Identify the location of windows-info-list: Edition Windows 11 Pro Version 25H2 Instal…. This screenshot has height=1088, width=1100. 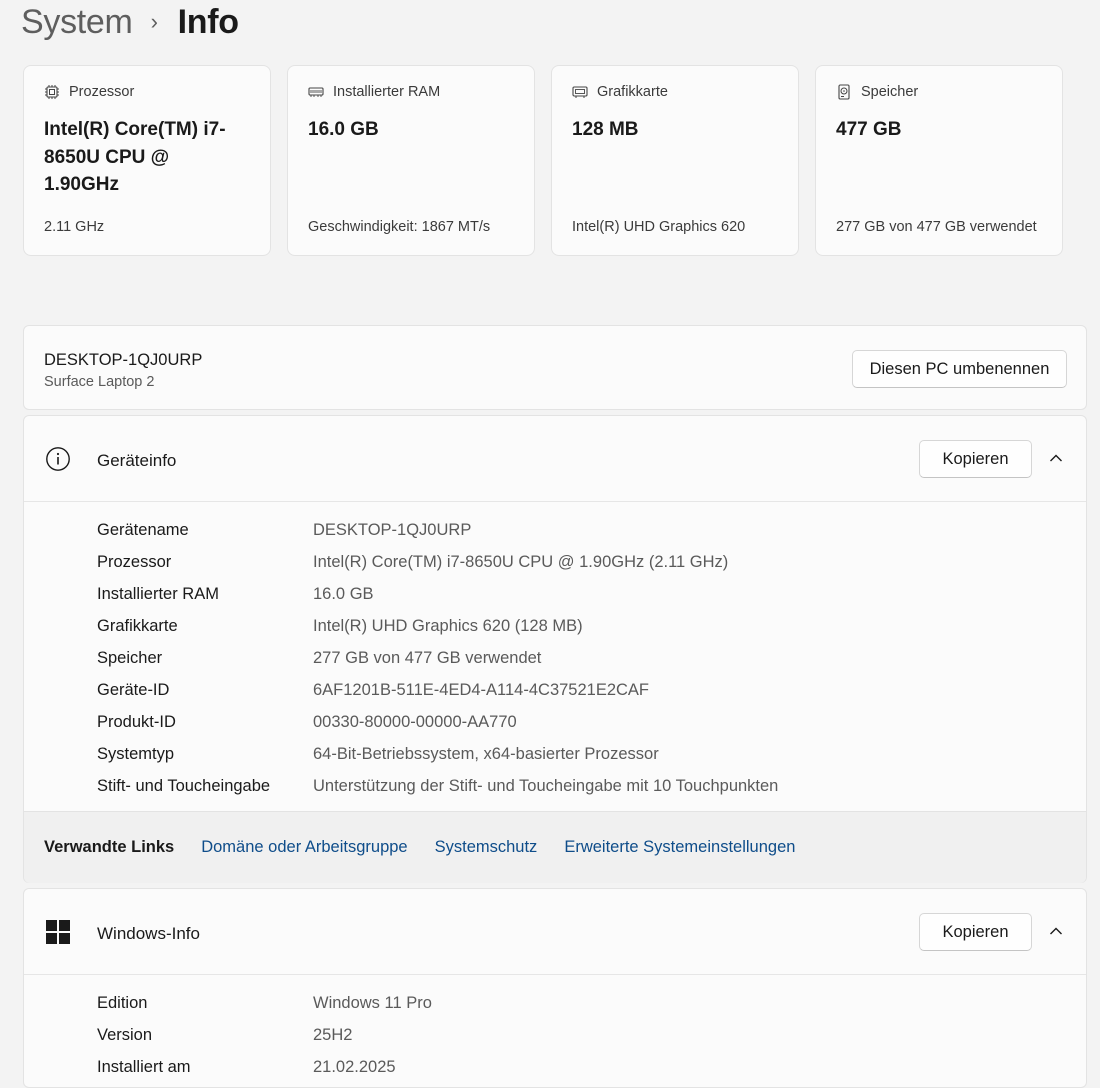
(264, 1035).